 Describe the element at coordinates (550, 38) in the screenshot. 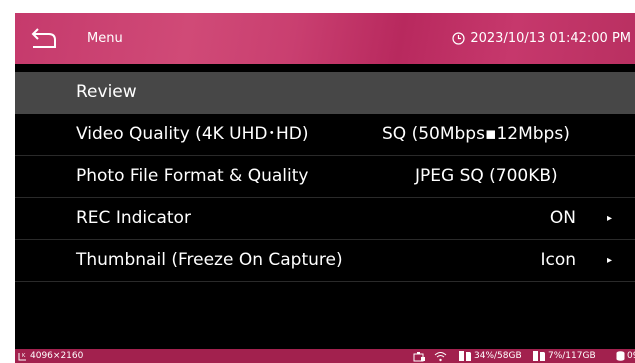

I see `datetime-text: 2023/10/13 01:42:00 PM` at that location.